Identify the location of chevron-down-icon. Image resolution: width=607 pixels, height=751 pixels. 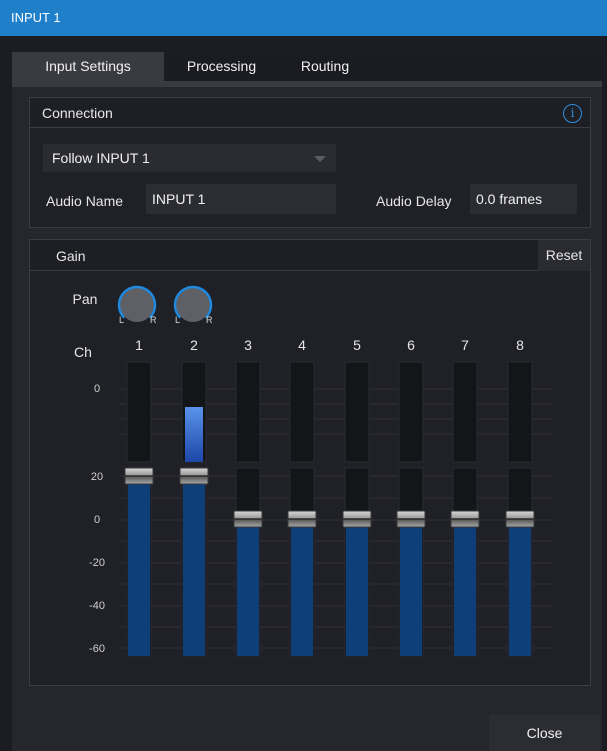
(320, 159).